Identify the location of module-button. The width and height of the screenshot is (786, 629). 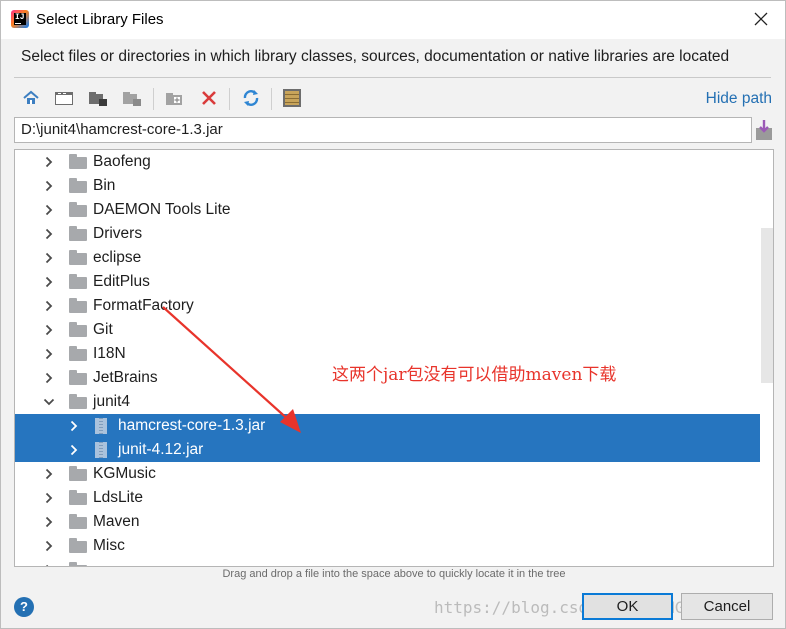
(132, 98).